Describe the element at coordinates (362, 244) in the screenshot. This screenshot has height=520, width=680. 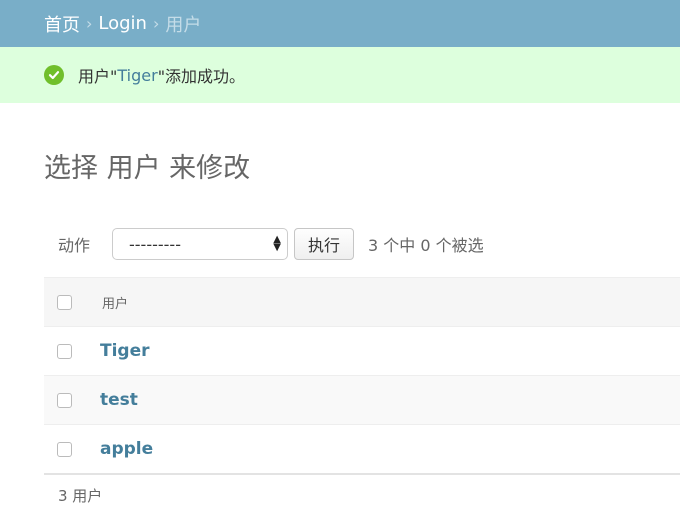
I see `actions-bar: 动作 --------- ▲ ▼ 执行 3 个中 0 个被选` at that location.